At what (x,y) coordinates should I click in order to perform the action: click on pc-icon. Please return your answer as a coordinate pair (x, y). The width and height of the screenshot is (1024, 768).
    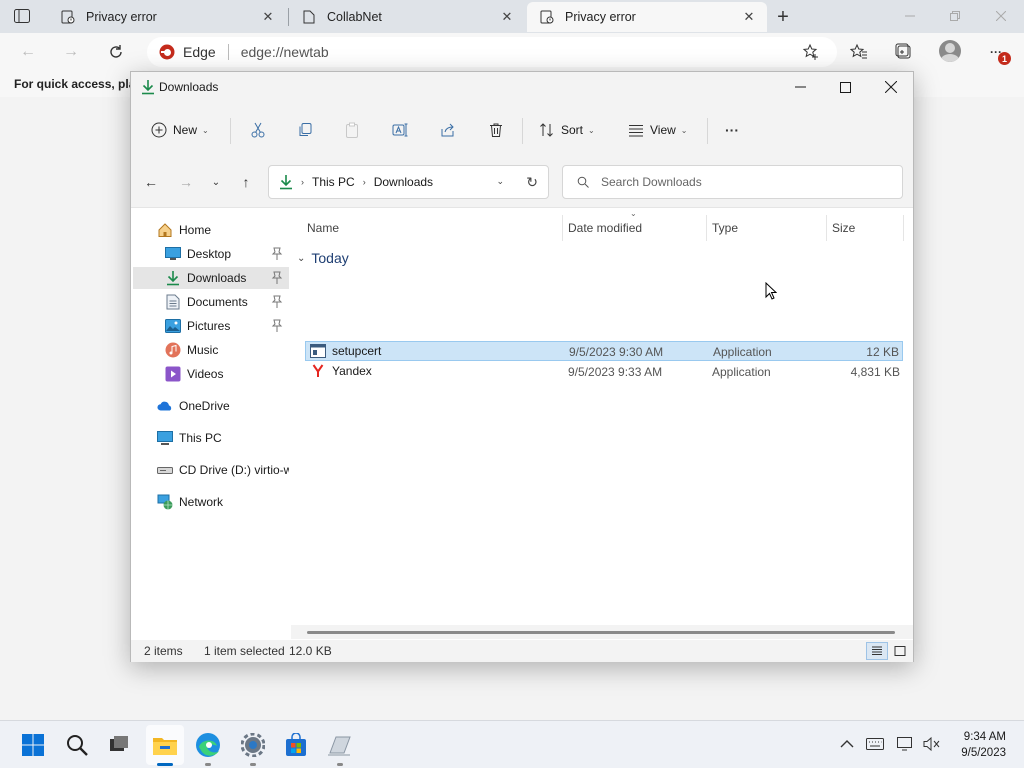
    Looking at the image, I should click on (165, 438).